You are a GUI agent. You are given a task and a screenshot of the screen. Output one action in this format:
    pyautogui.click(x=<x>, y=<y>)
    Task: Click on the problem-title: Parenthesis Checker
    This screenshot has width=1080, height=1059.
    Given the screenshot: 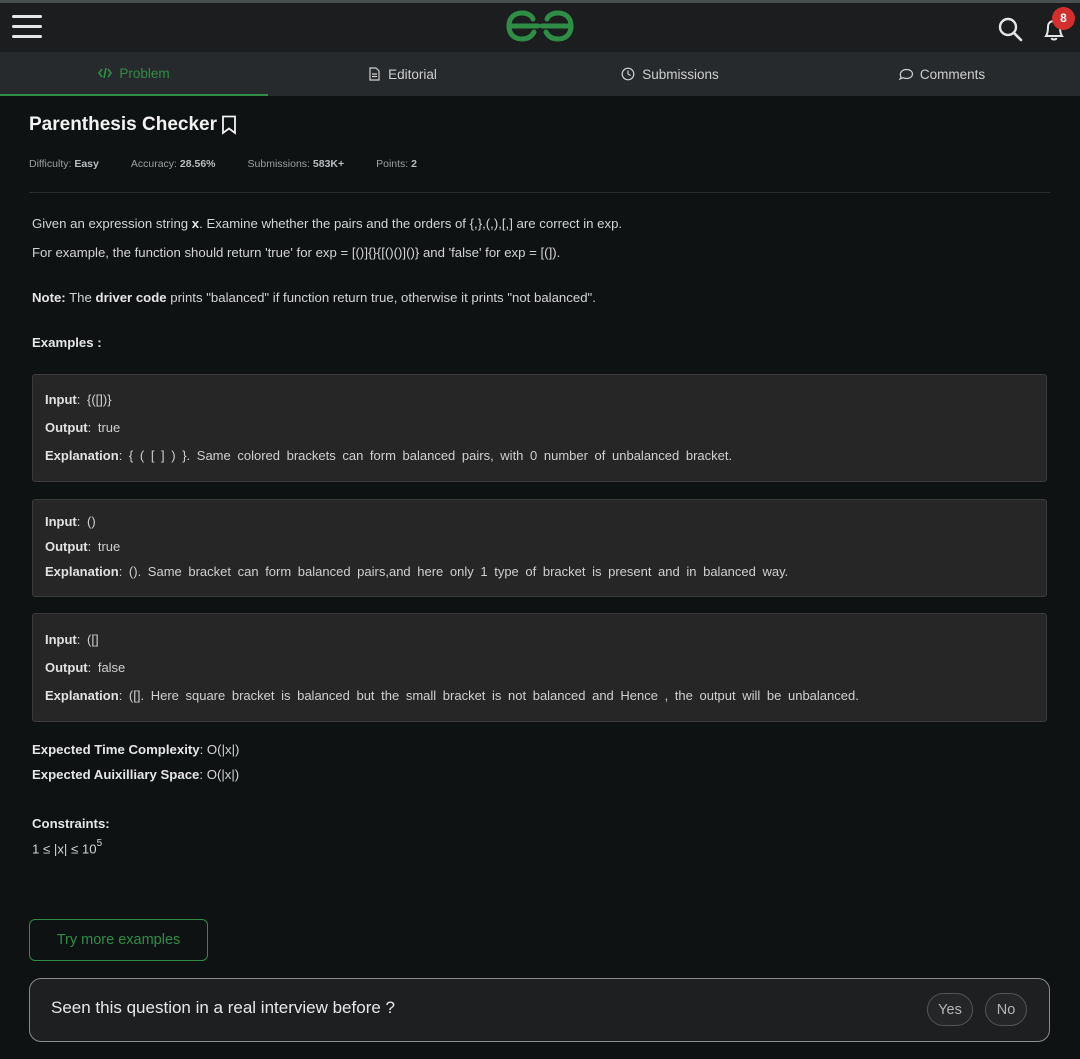 What is the action you would take?
    pyautogui.click(x=133, y=125)
    